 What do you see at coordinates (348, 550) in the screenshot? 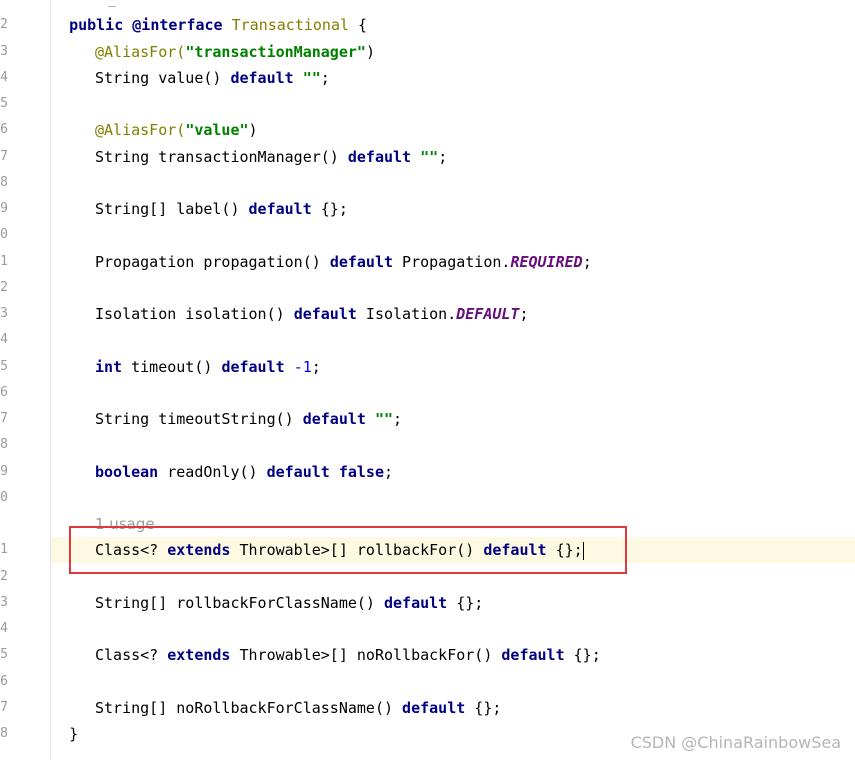
I see `highlight-annotation-box` at bounding box center [348, 550].